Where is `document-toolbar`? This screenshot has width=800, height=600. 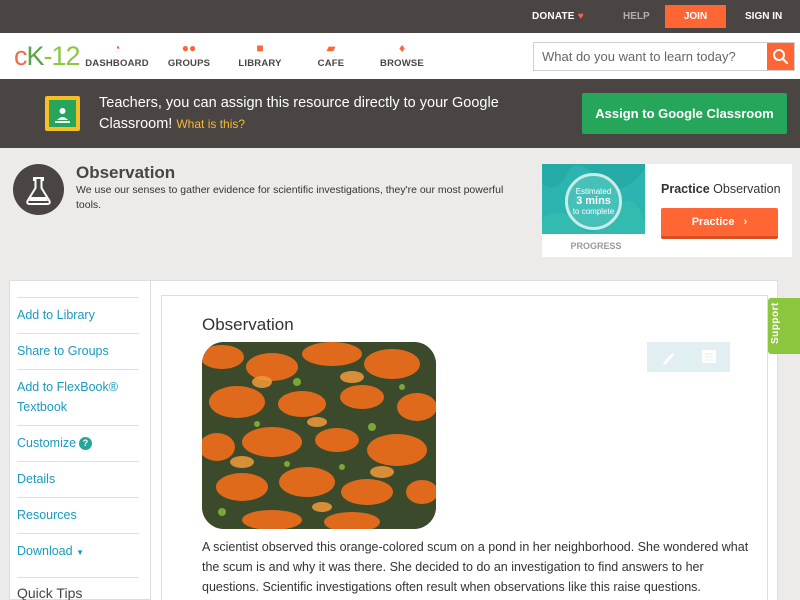
document-toolbar is located at coordinates (688, 357).